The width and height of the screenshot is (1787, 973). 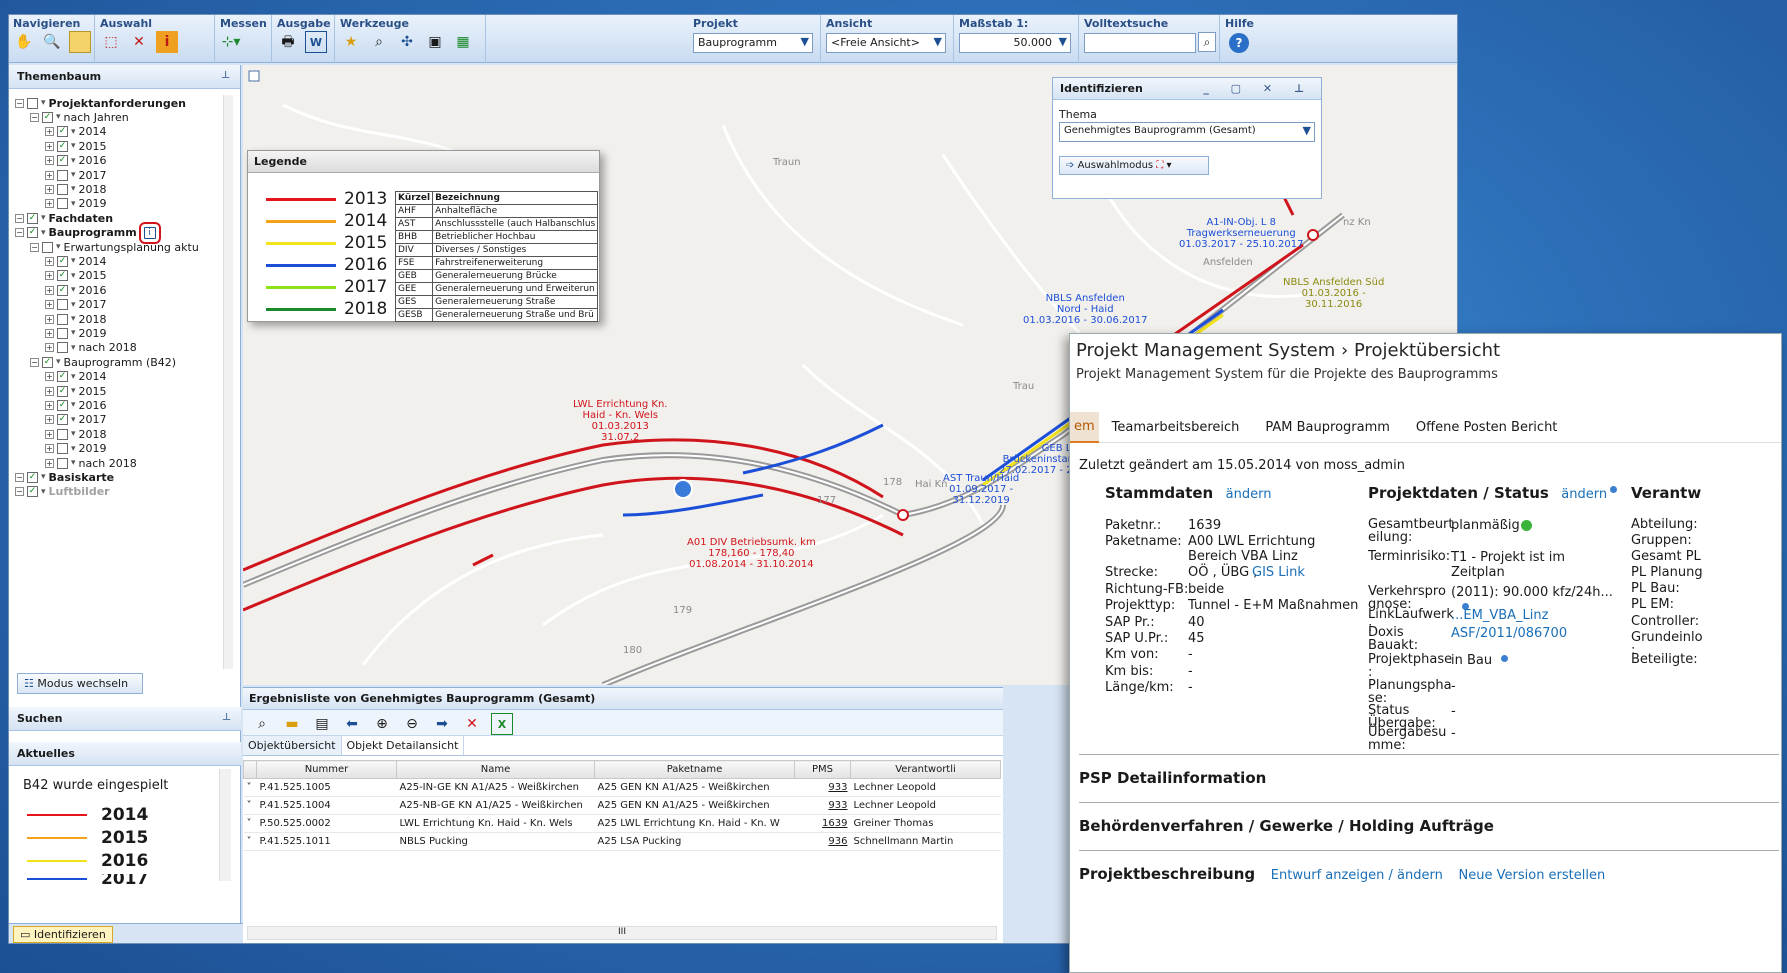 I want to click on arrow-right-icon: ➡, so click(x=442, y=724).